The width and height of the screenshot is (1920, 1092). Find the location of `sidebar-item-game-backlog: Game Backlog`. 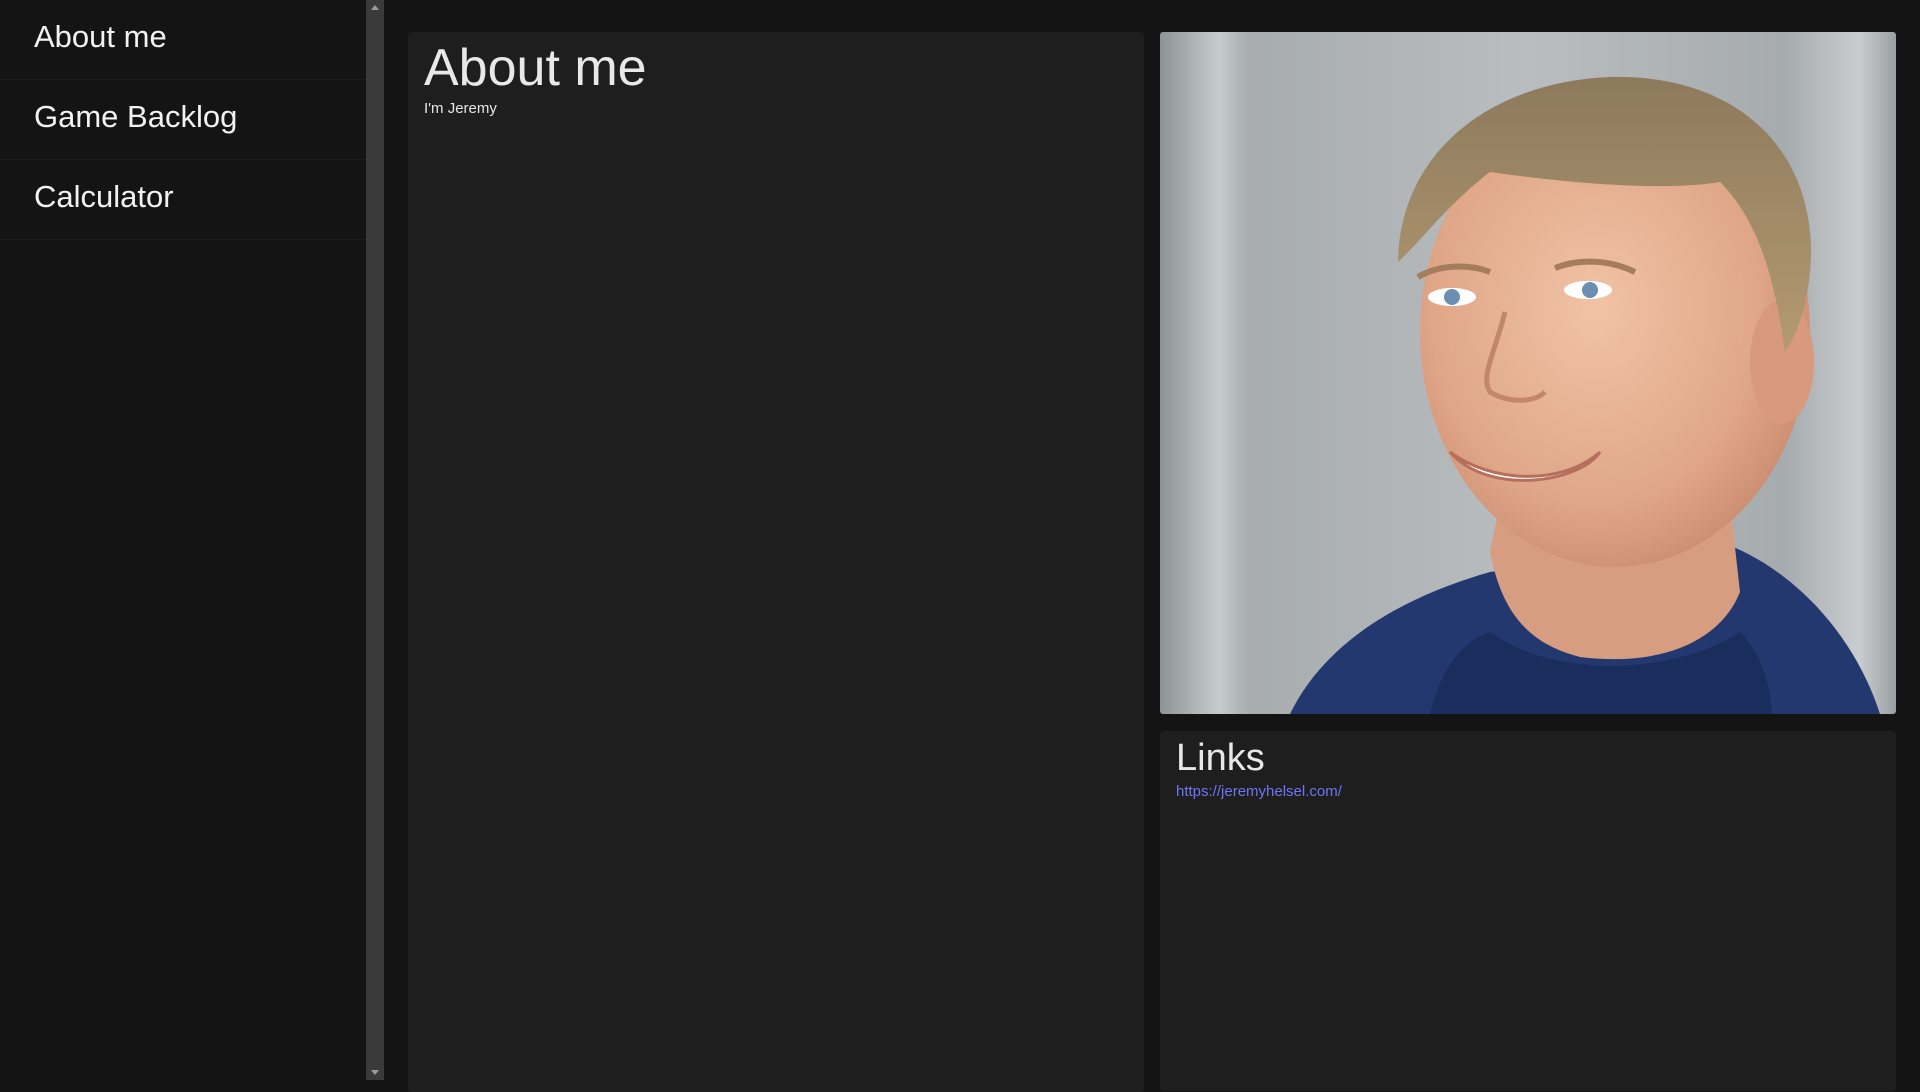

sidebar-item-game-backlog: Game Backlog is located at coordinates (183, 120).